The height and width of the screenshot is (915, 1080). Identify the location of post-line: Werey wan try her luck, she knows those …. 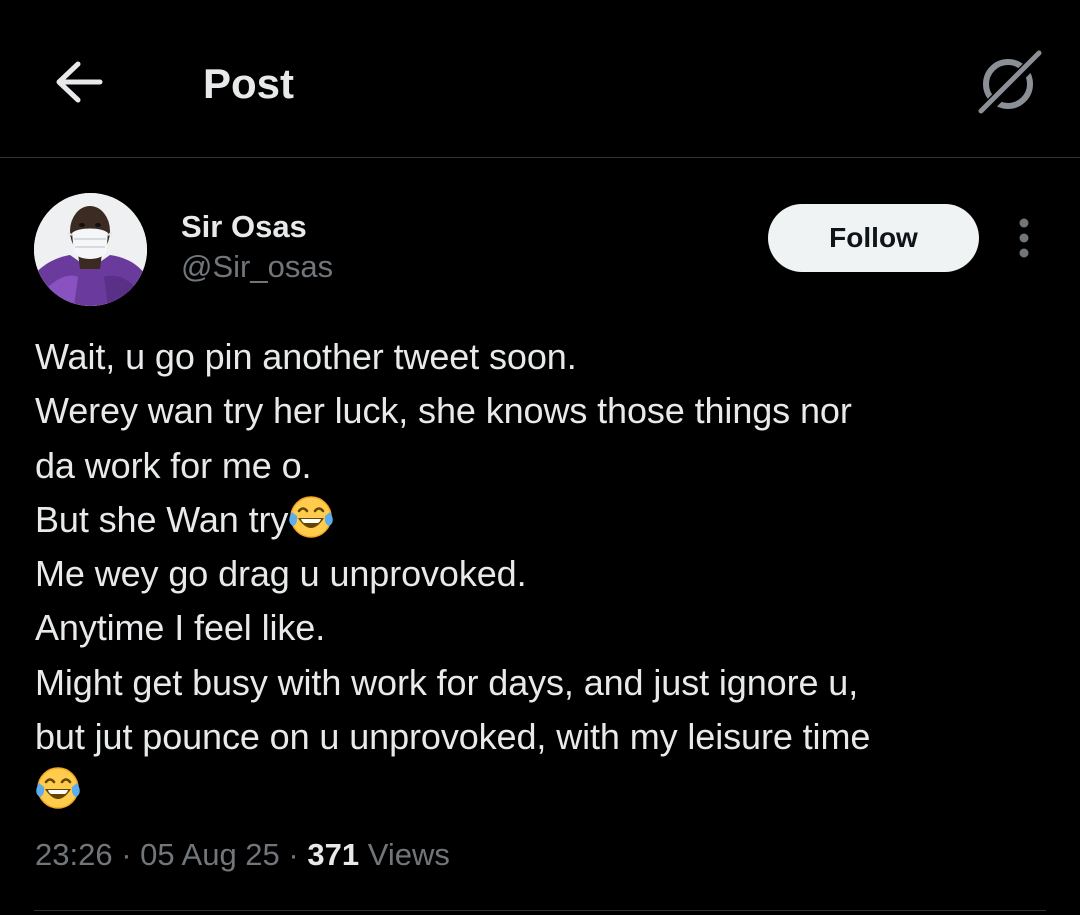
(443, 411).